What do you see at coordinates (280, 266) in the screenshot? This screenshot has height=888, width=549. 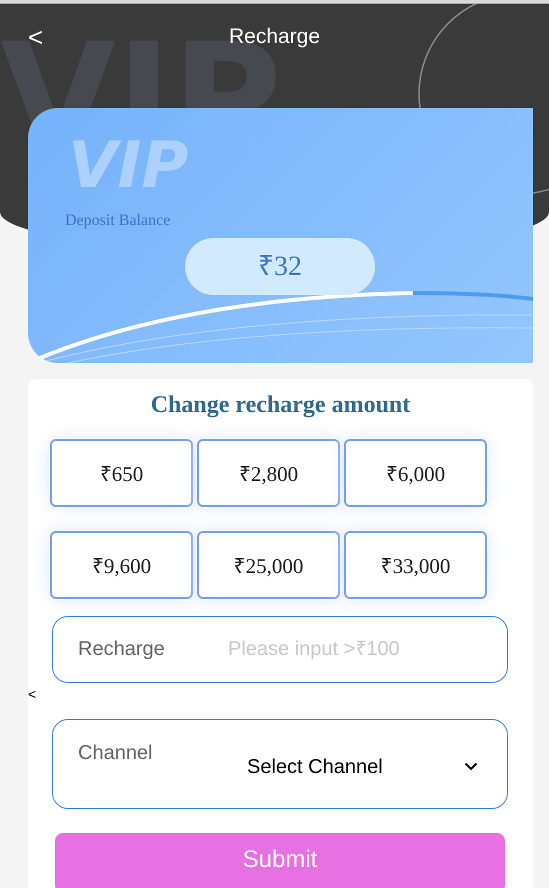 I see `balance-amount: ₹32` at bounding box center [280, 266].